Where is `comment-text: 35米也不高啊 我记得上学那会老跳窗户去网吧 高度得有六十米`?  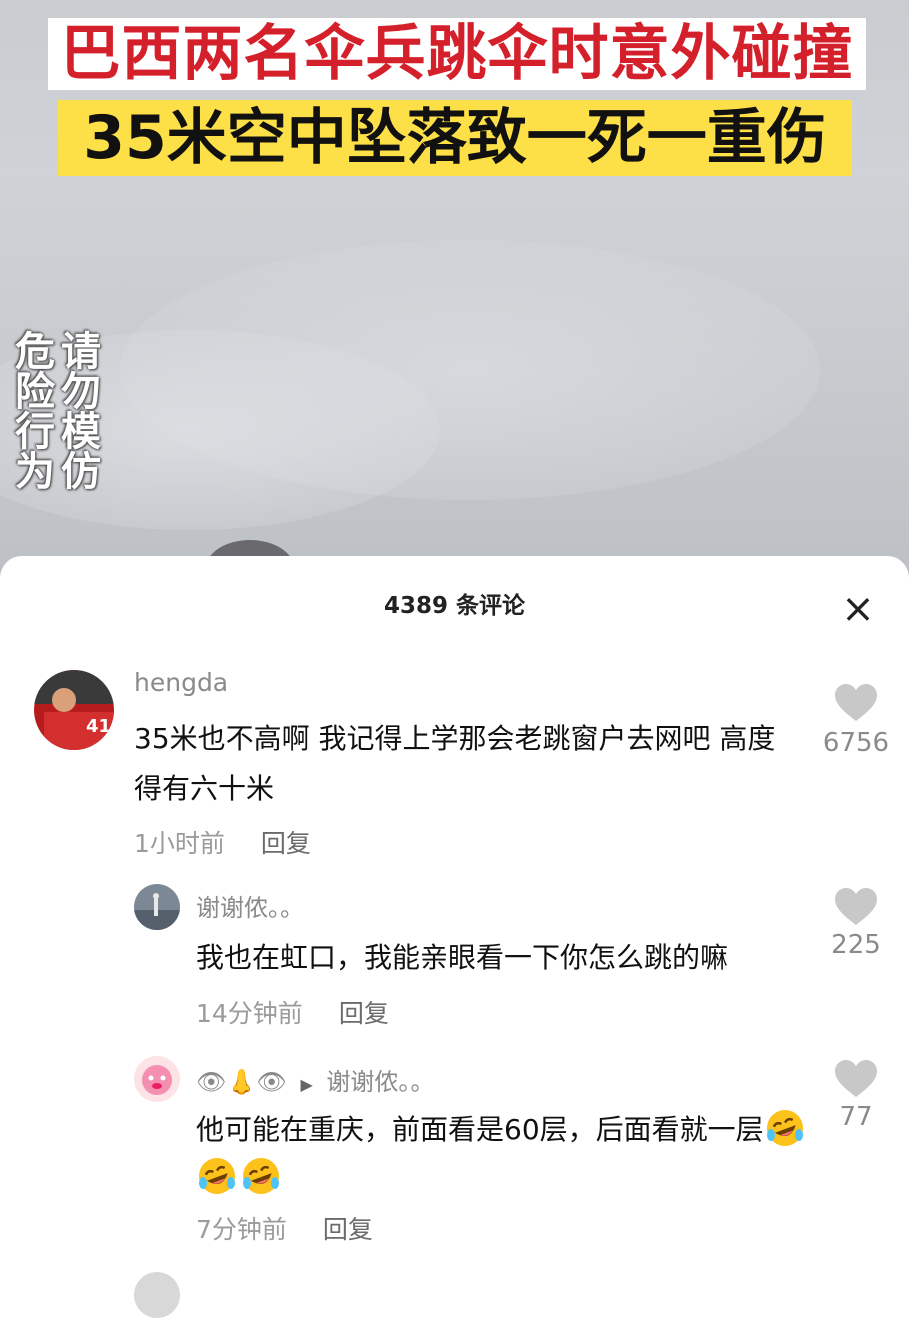
comment-text: 35米也不高啊 我记得上学那会老跳窗户去网吧 高度得有六十米 is located at coordinates (455, 763).